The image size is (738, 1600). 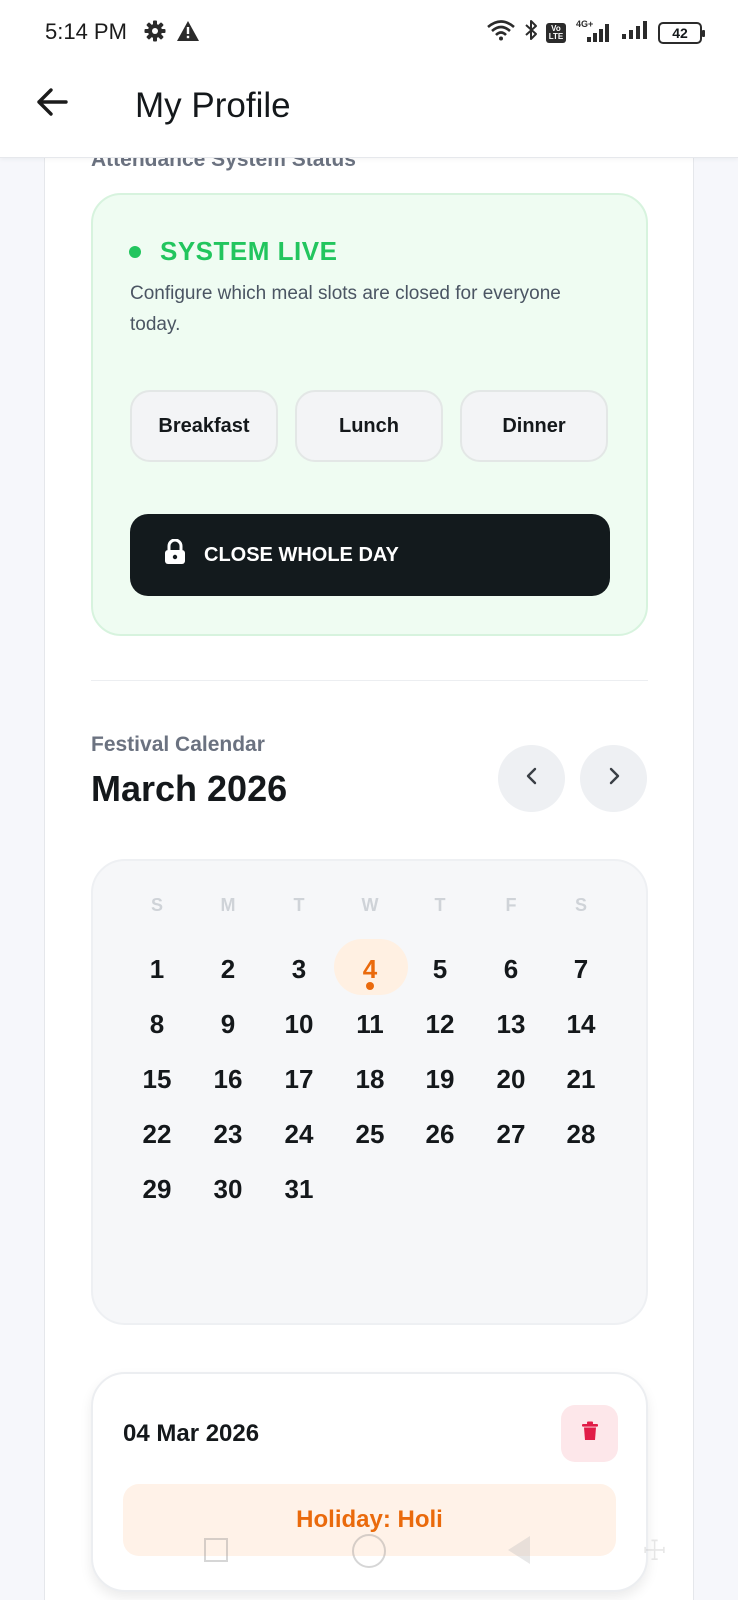 I want to click on weekday-label: M, so click(x=228, y=905).